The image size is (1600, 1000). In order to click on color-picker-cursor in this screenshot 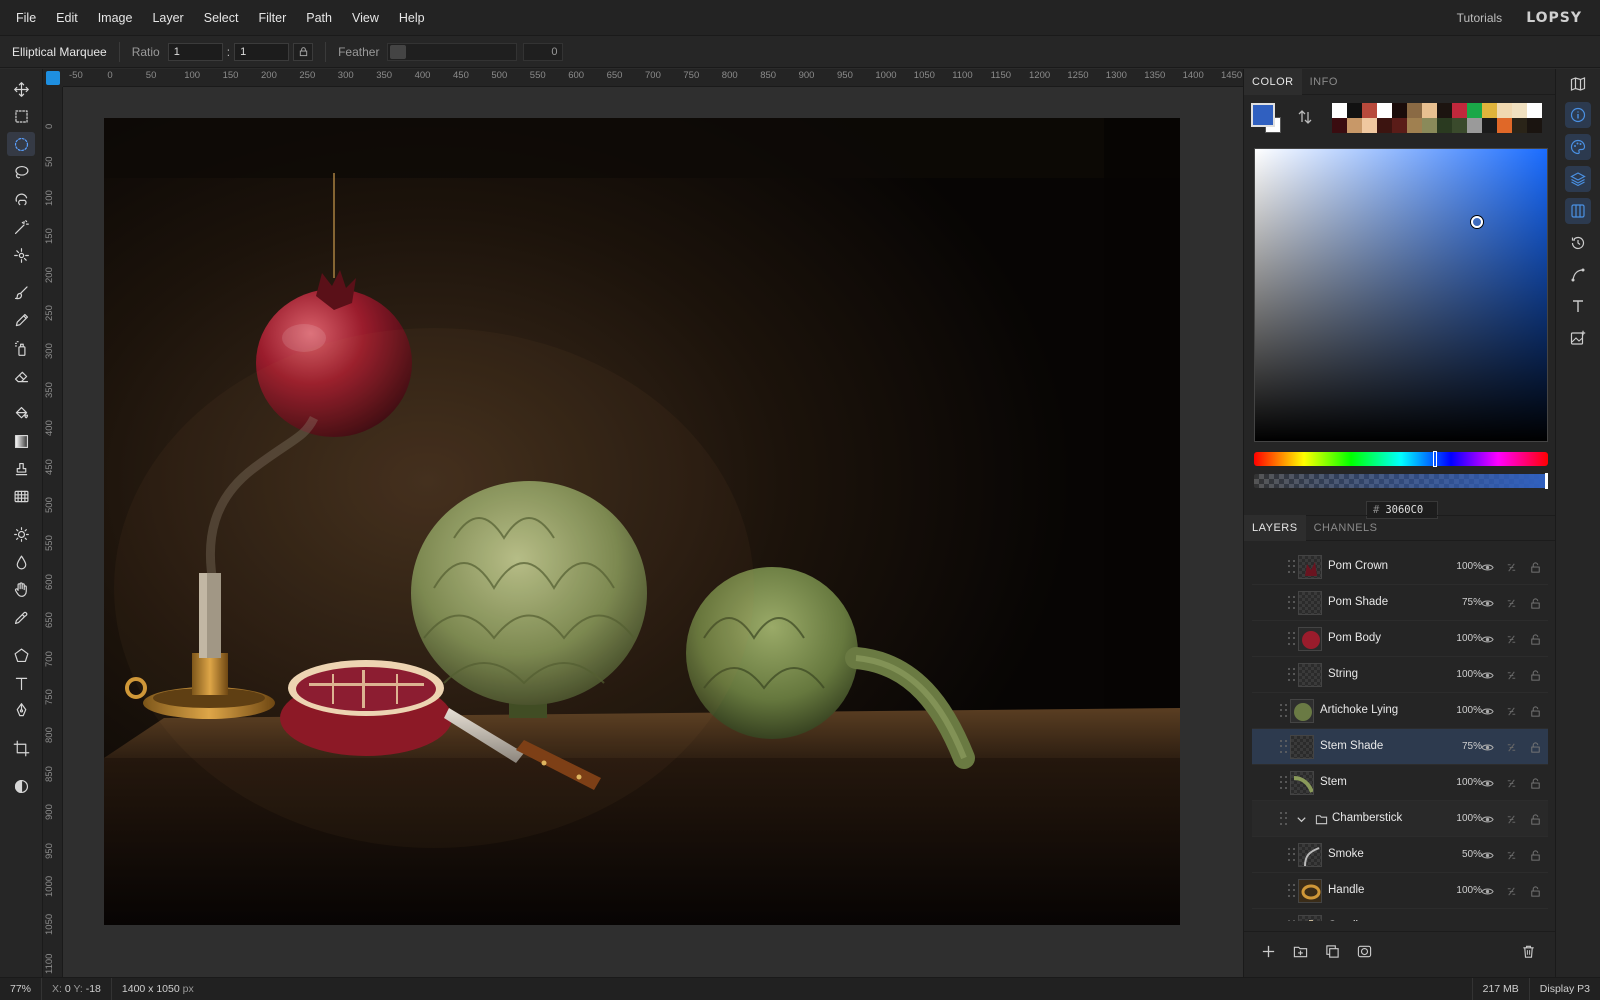, I will do `click(1477, 222)`.